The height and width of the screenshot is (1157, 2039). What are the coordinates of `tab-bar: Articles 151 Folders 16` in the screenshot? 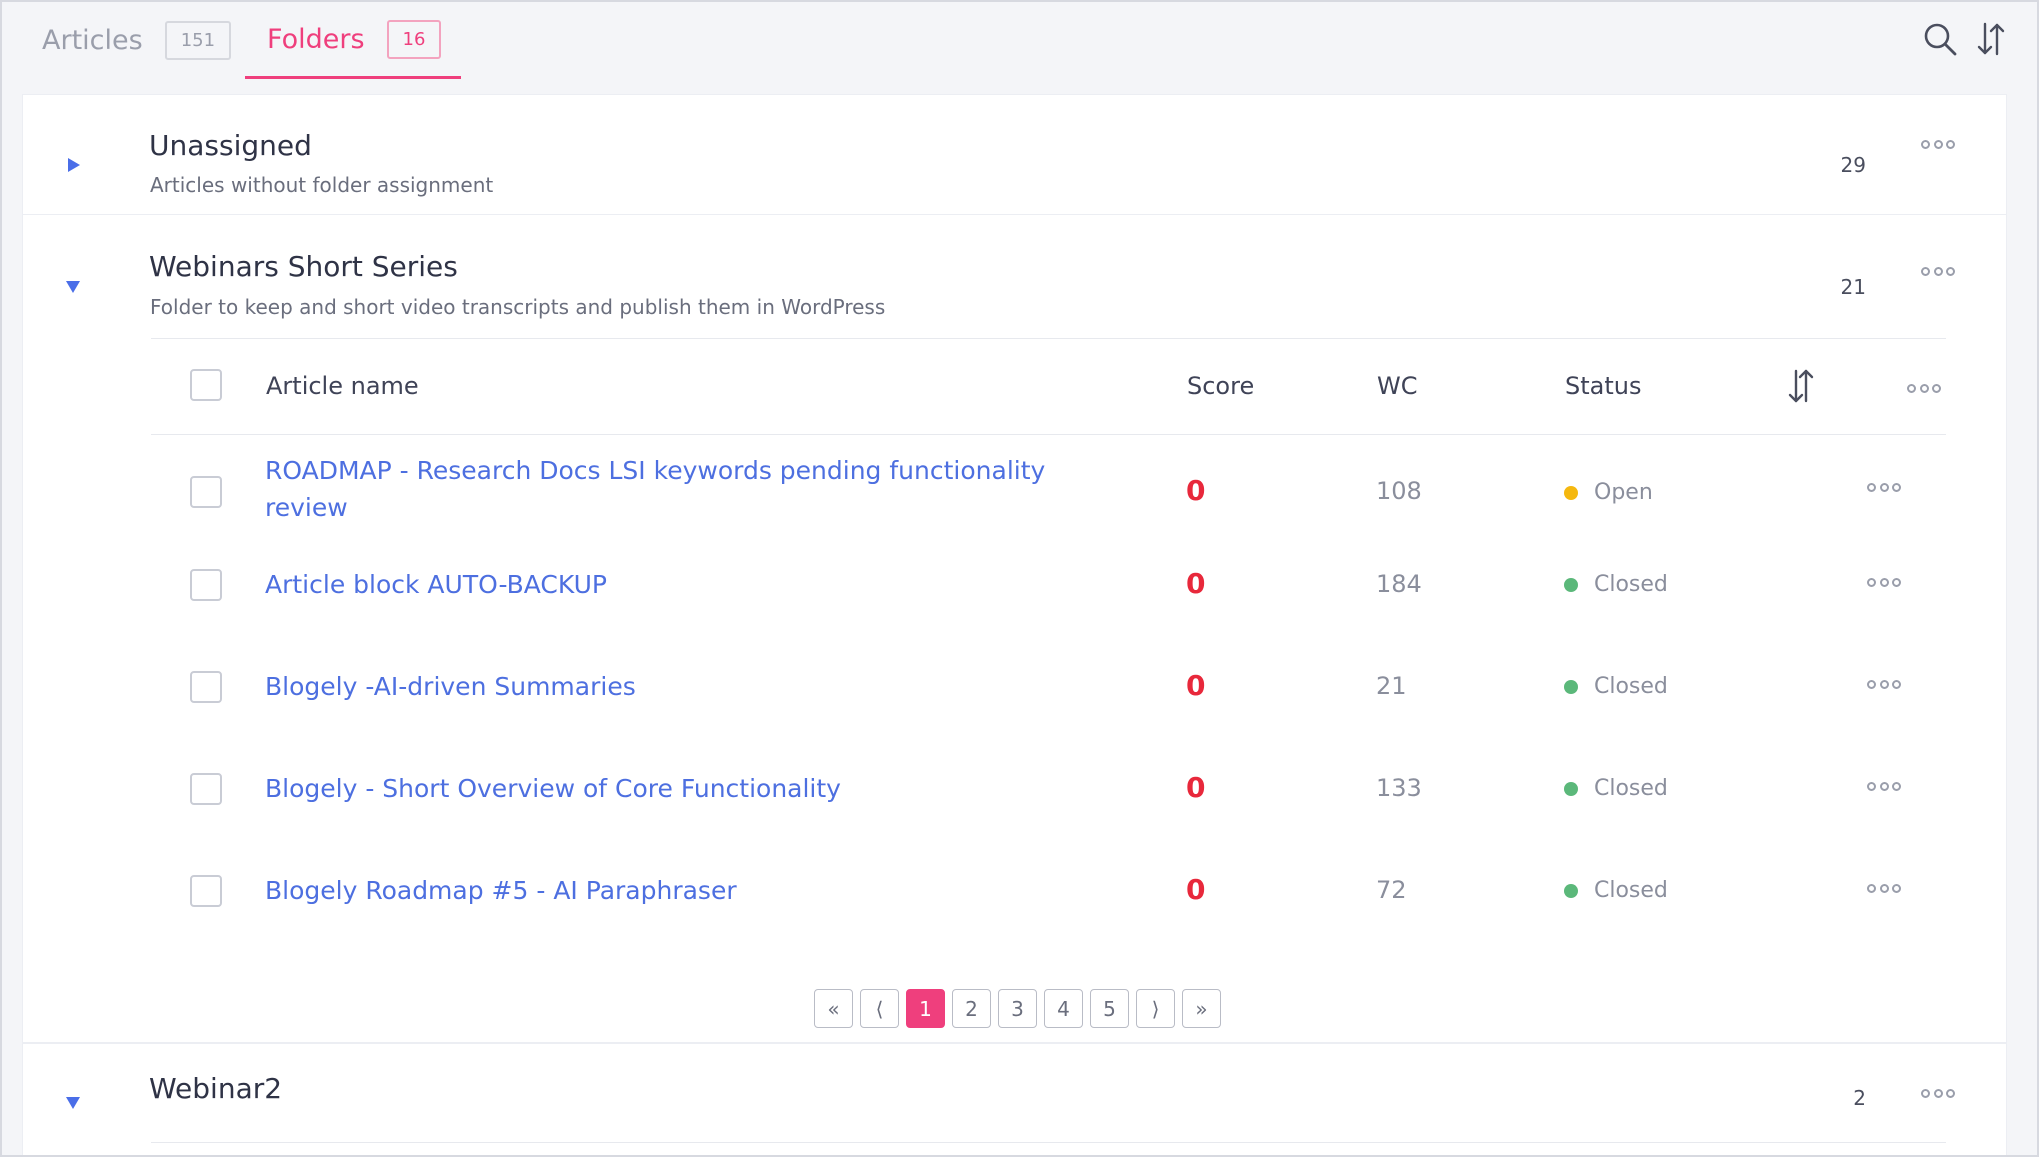 It's located at (1019, 48).